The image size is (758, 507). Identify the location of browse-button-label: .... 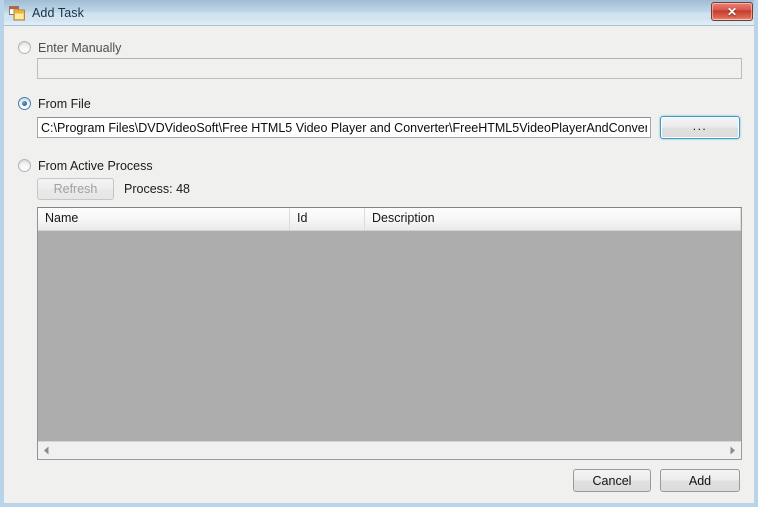
(700, 126).